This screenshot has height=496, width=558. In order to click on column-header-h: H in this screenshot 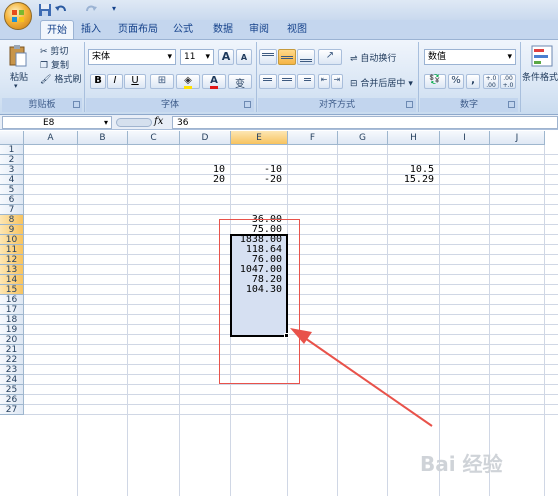, I will do `click(414, 138)`.